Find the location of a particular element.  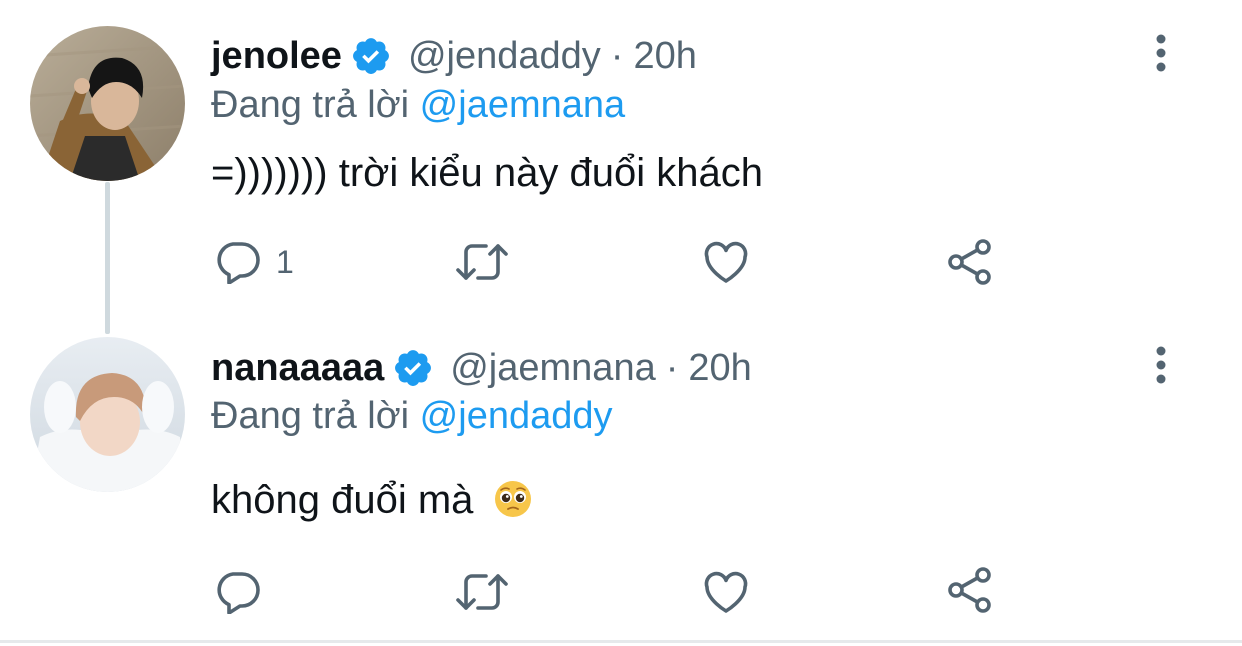

reply-mention-link: @jendaddy is located at coordinates (516, 416).